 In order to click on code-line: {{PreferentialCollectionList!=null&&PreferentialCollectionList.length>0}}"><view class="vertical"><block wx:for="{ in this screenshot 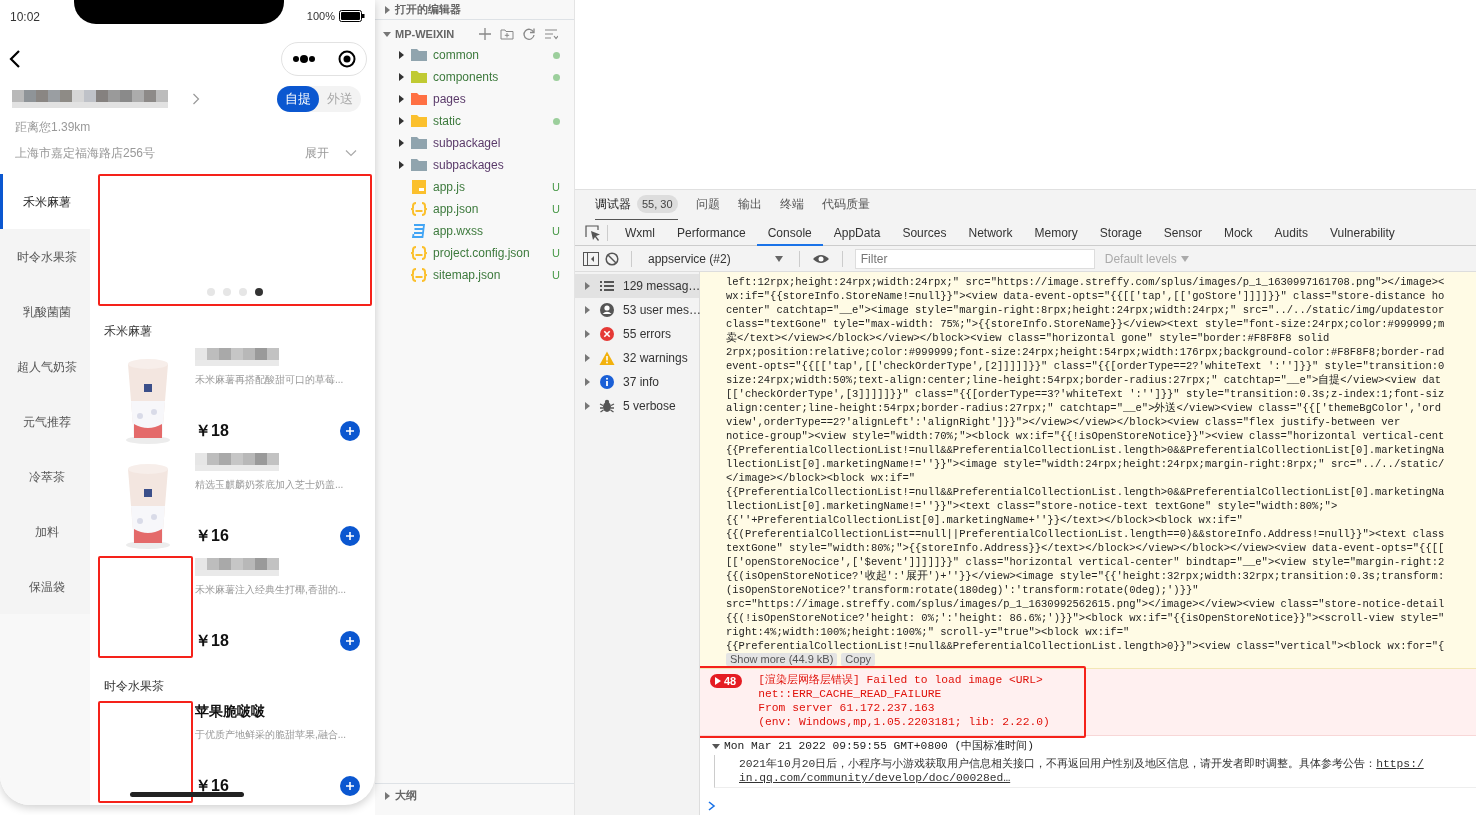, I will do `click(1086, 646)`.